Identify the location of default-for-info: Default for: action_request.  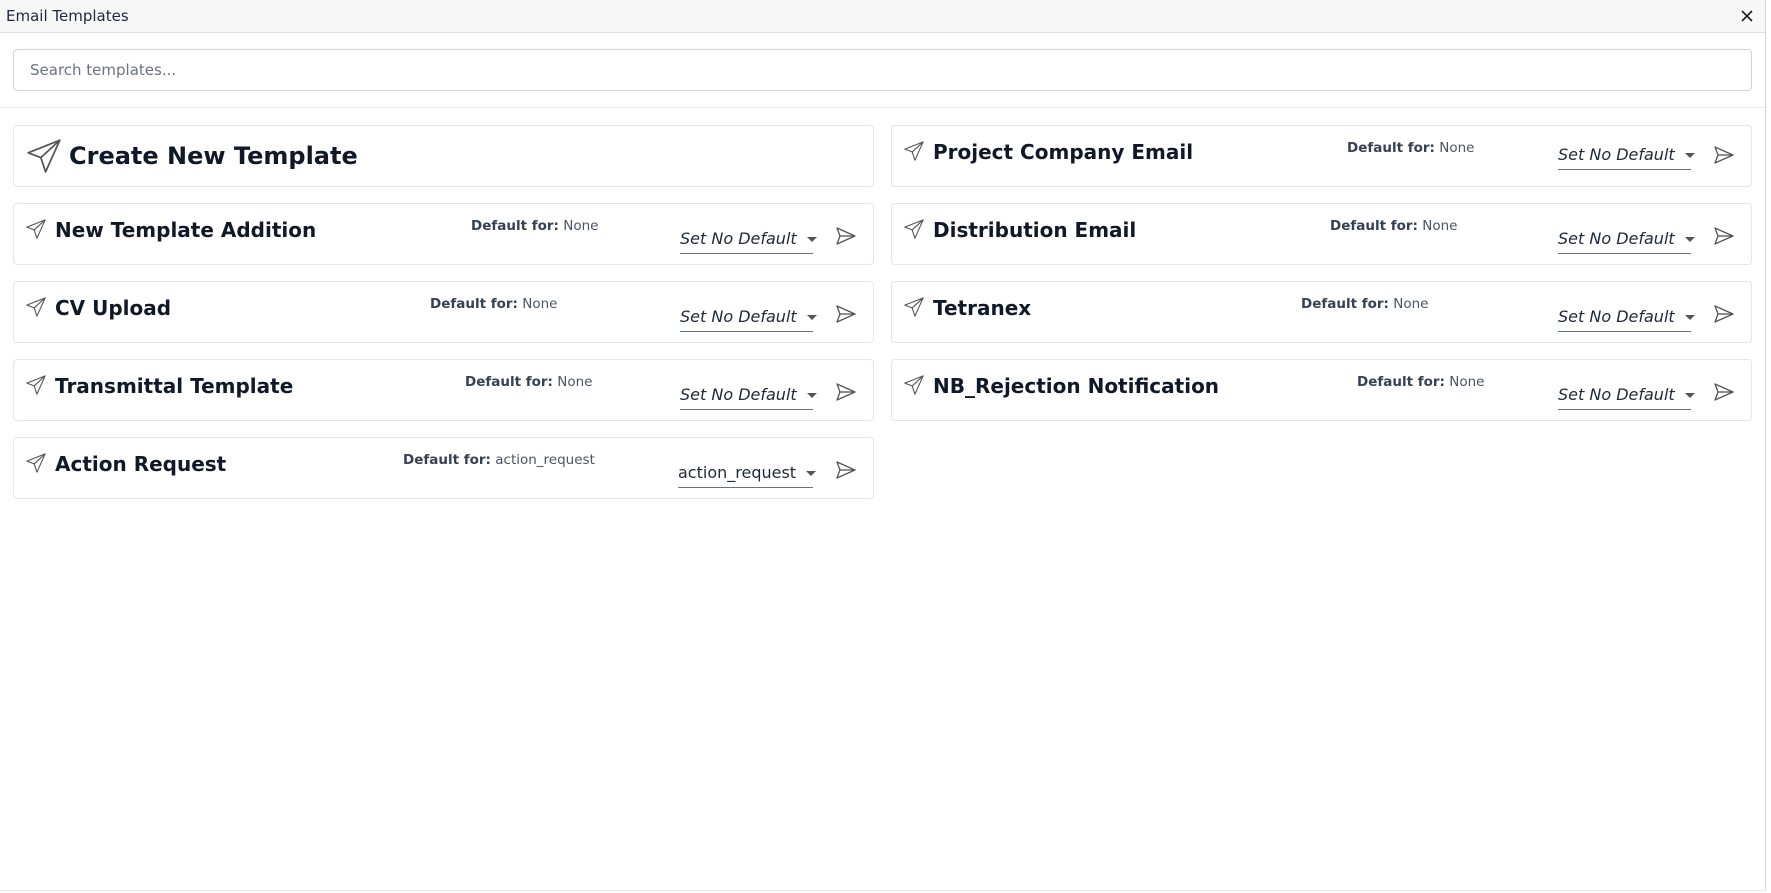
(499, 460).